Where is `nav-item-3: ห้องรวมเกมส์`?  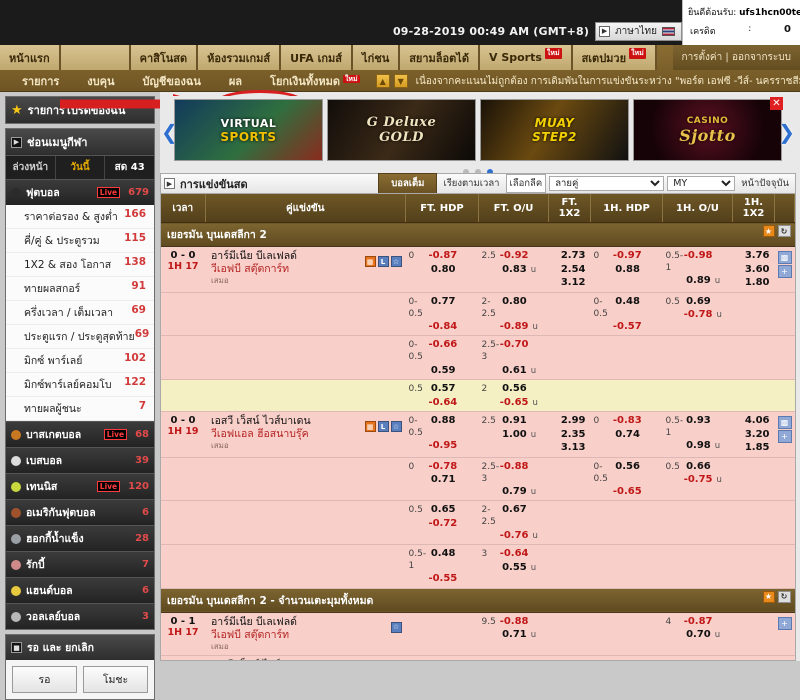 nav-item-3: ห้องรวมเกมส์ is located at coordinates (240, 57).